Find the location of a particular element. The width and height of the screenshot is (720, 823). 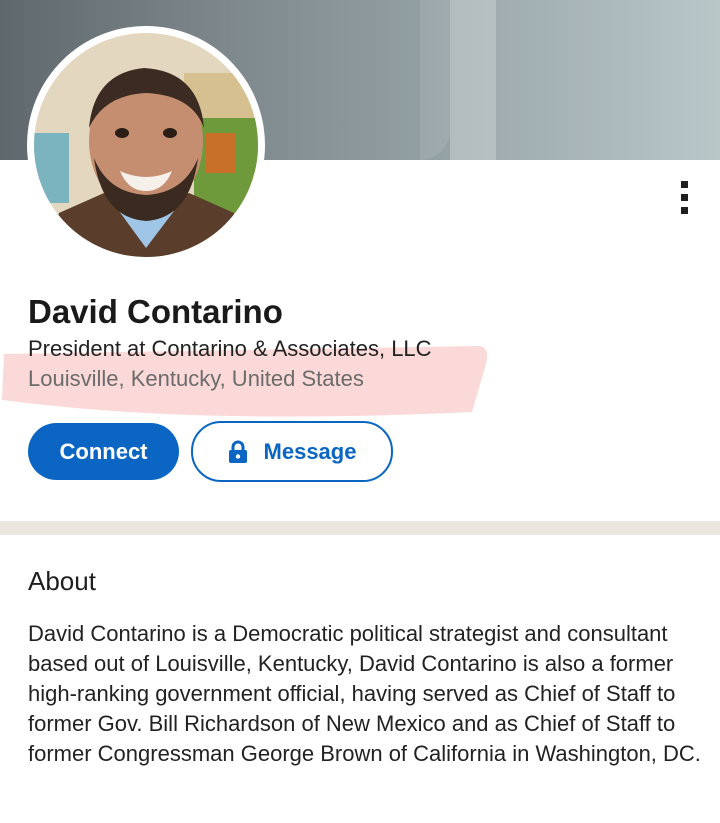

more-options-button is located at coordinates (684, 197).